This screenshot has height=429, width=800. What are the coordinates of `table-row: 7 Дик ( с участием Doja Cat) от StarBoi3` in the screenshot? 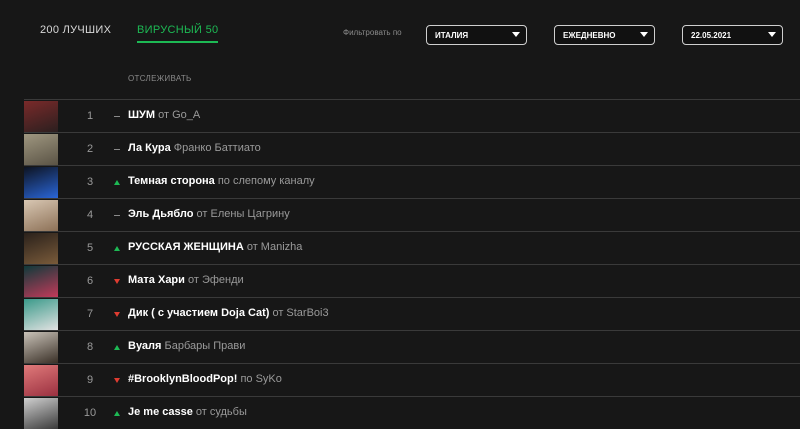 It's located at (412, 313).